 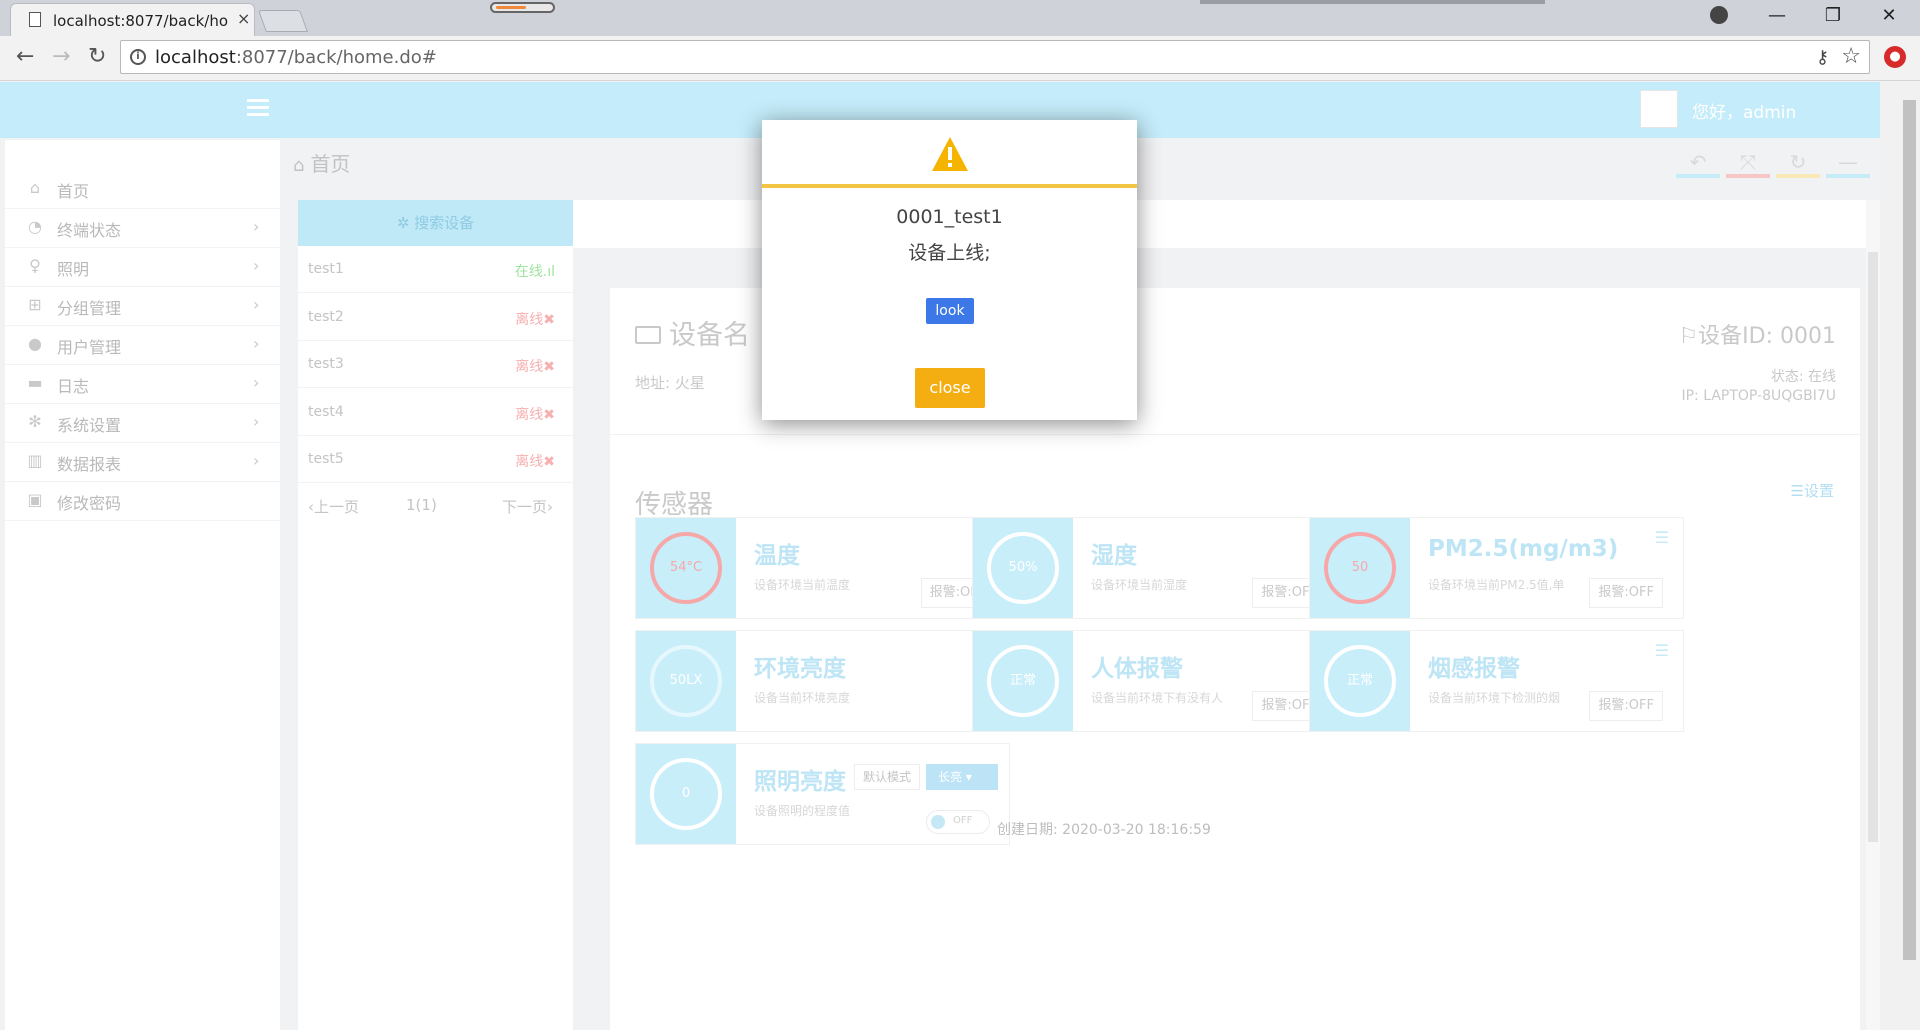 What do you see at coordinates (1812, 490) in the screenshot?
I see `sensor-settings-link: ☰设置` at bounding box center [1812, 490].